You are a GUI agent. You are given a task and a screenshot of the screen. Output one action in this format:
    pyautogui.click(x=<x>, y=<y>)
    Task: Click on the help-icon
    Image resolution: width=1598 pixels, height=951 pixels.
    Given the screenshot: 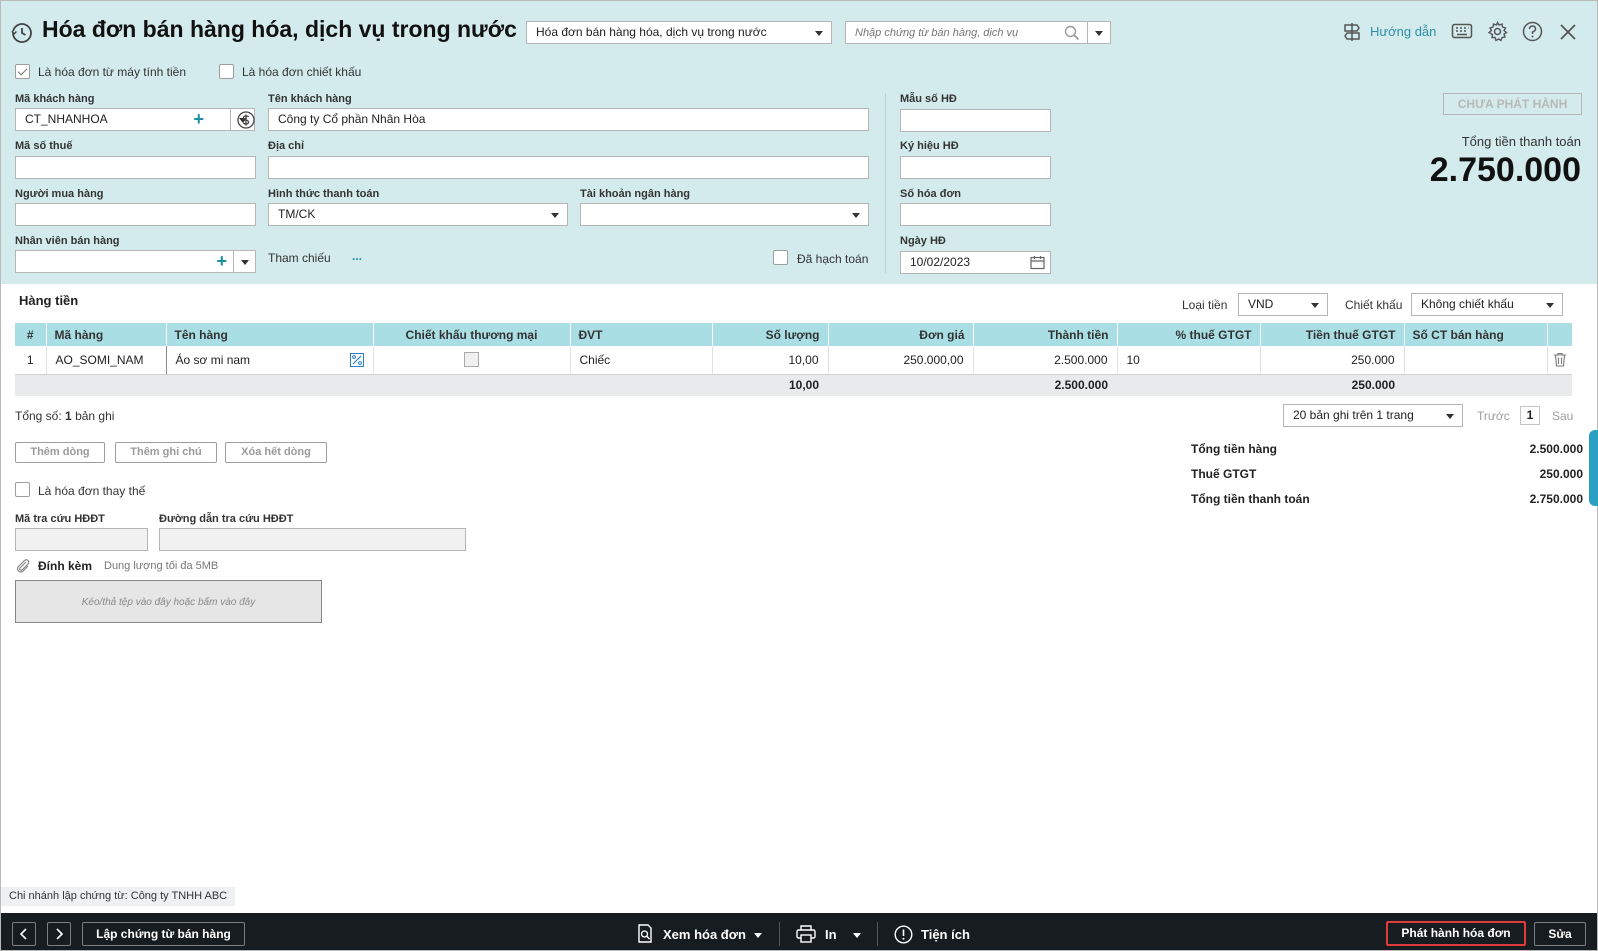 What is the action you would take?
    pyautogui.click(x=1532, y=31)
    